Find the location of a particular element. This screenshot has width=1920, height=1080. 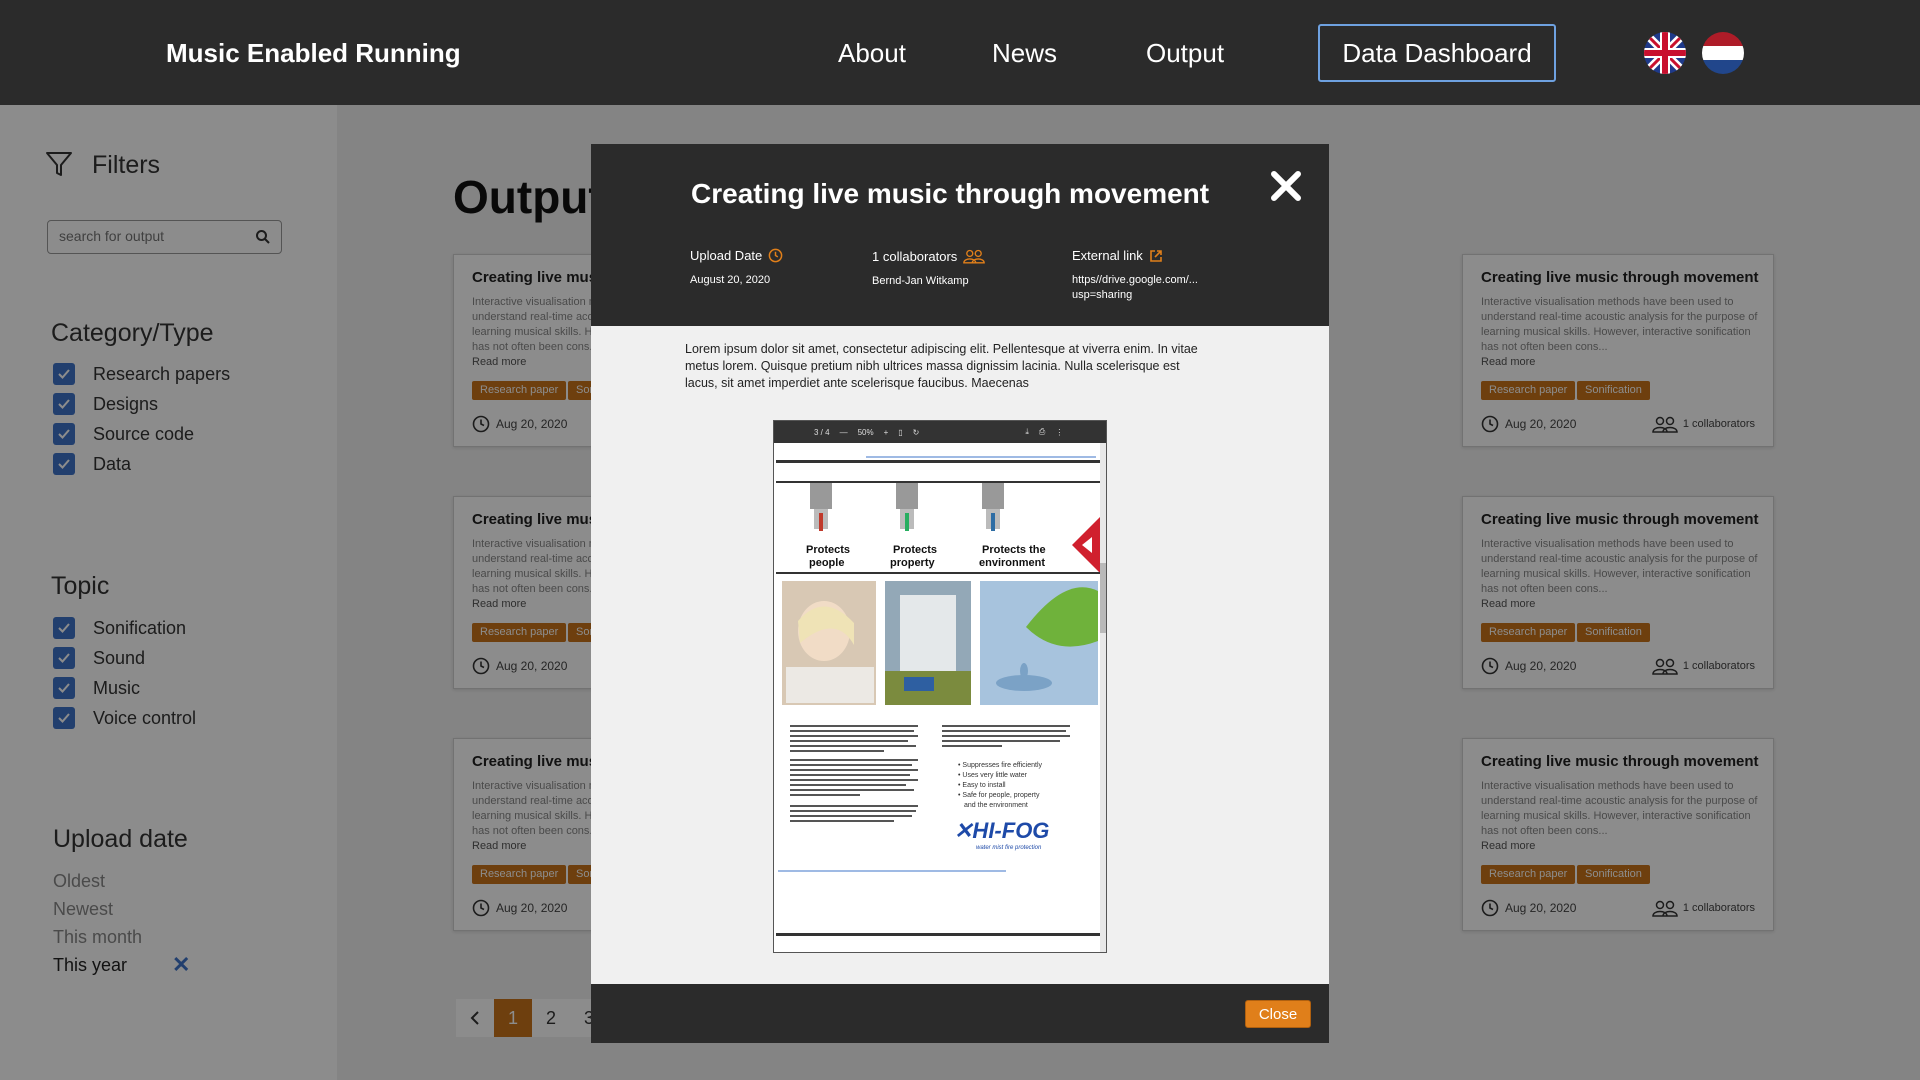

close-icon is located at coordinates (1286, 186).